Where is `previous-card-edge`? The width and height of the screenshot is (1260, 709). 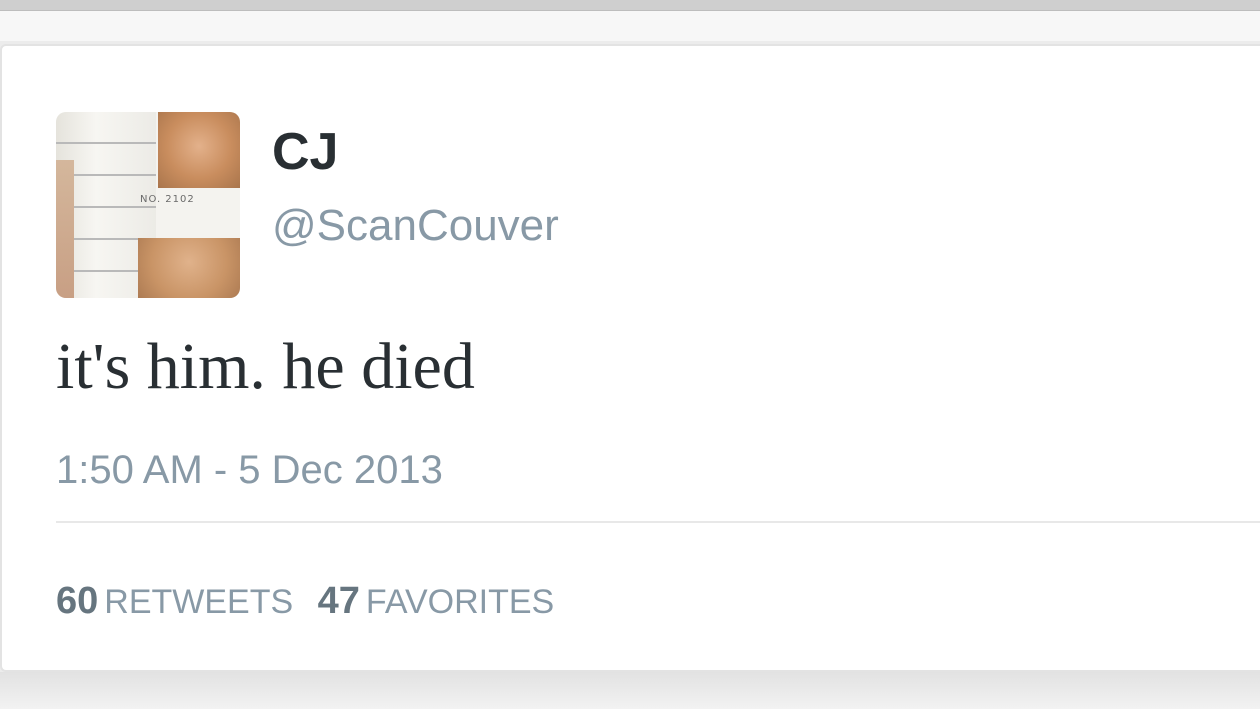
previous-card-edge is located at coordinates (630, 5).